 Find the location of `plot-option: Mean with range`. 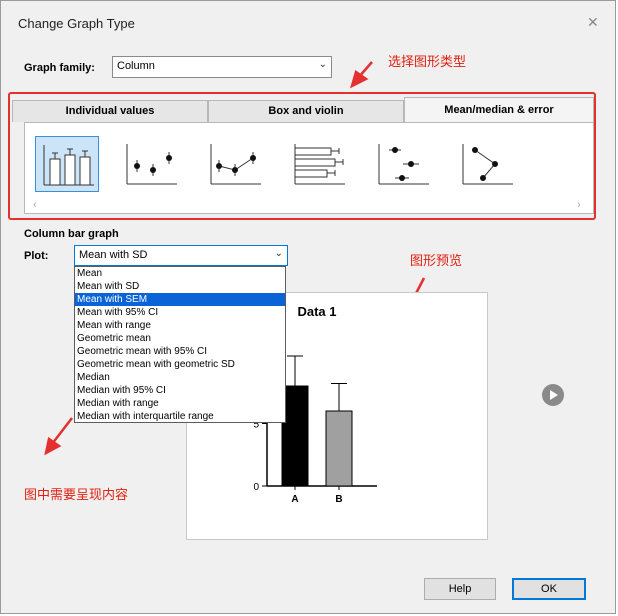

plot-option: Mean with range is located at coordinates (180, 325).